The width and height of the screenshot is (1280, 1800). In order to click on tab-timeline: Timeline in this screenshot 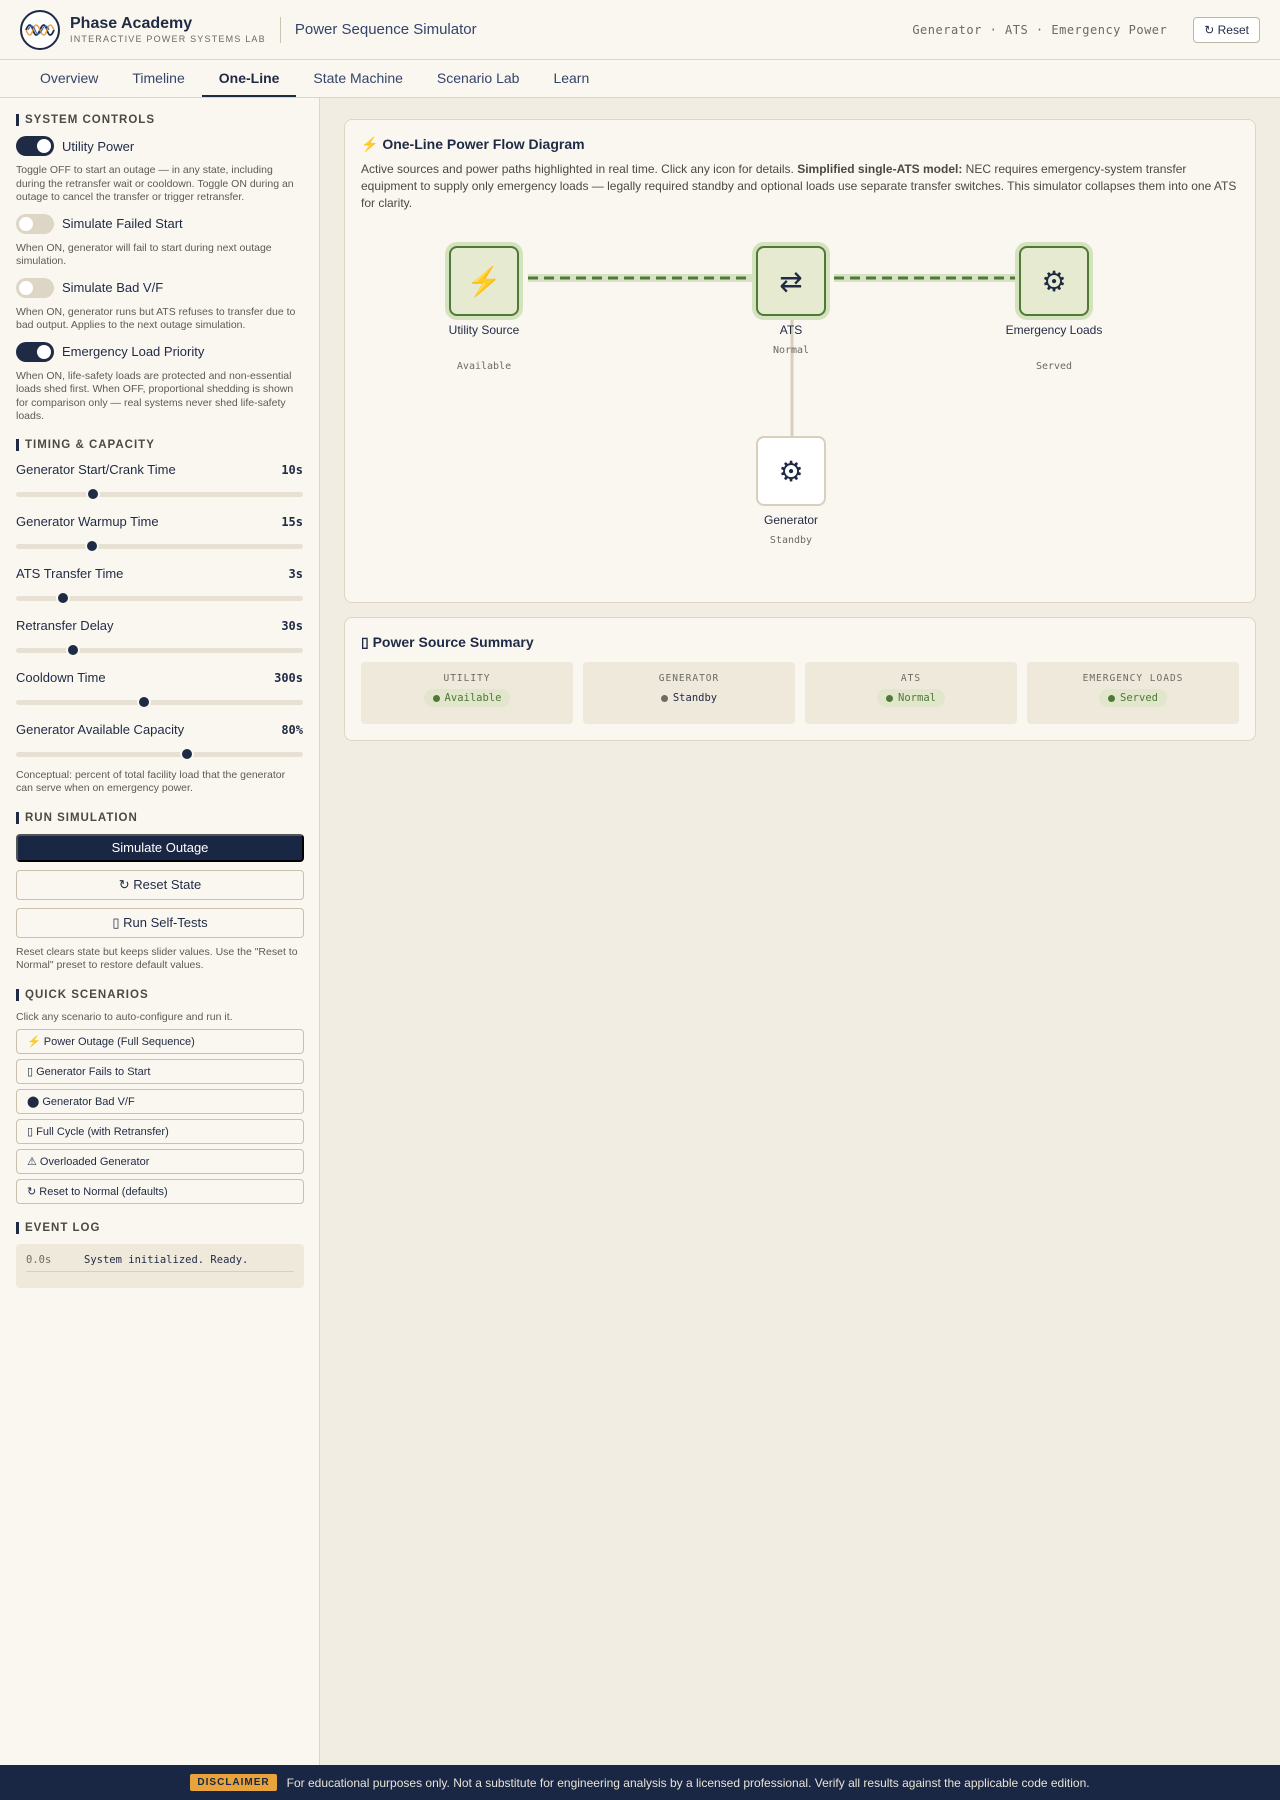, I will do `click(158, 78)`.